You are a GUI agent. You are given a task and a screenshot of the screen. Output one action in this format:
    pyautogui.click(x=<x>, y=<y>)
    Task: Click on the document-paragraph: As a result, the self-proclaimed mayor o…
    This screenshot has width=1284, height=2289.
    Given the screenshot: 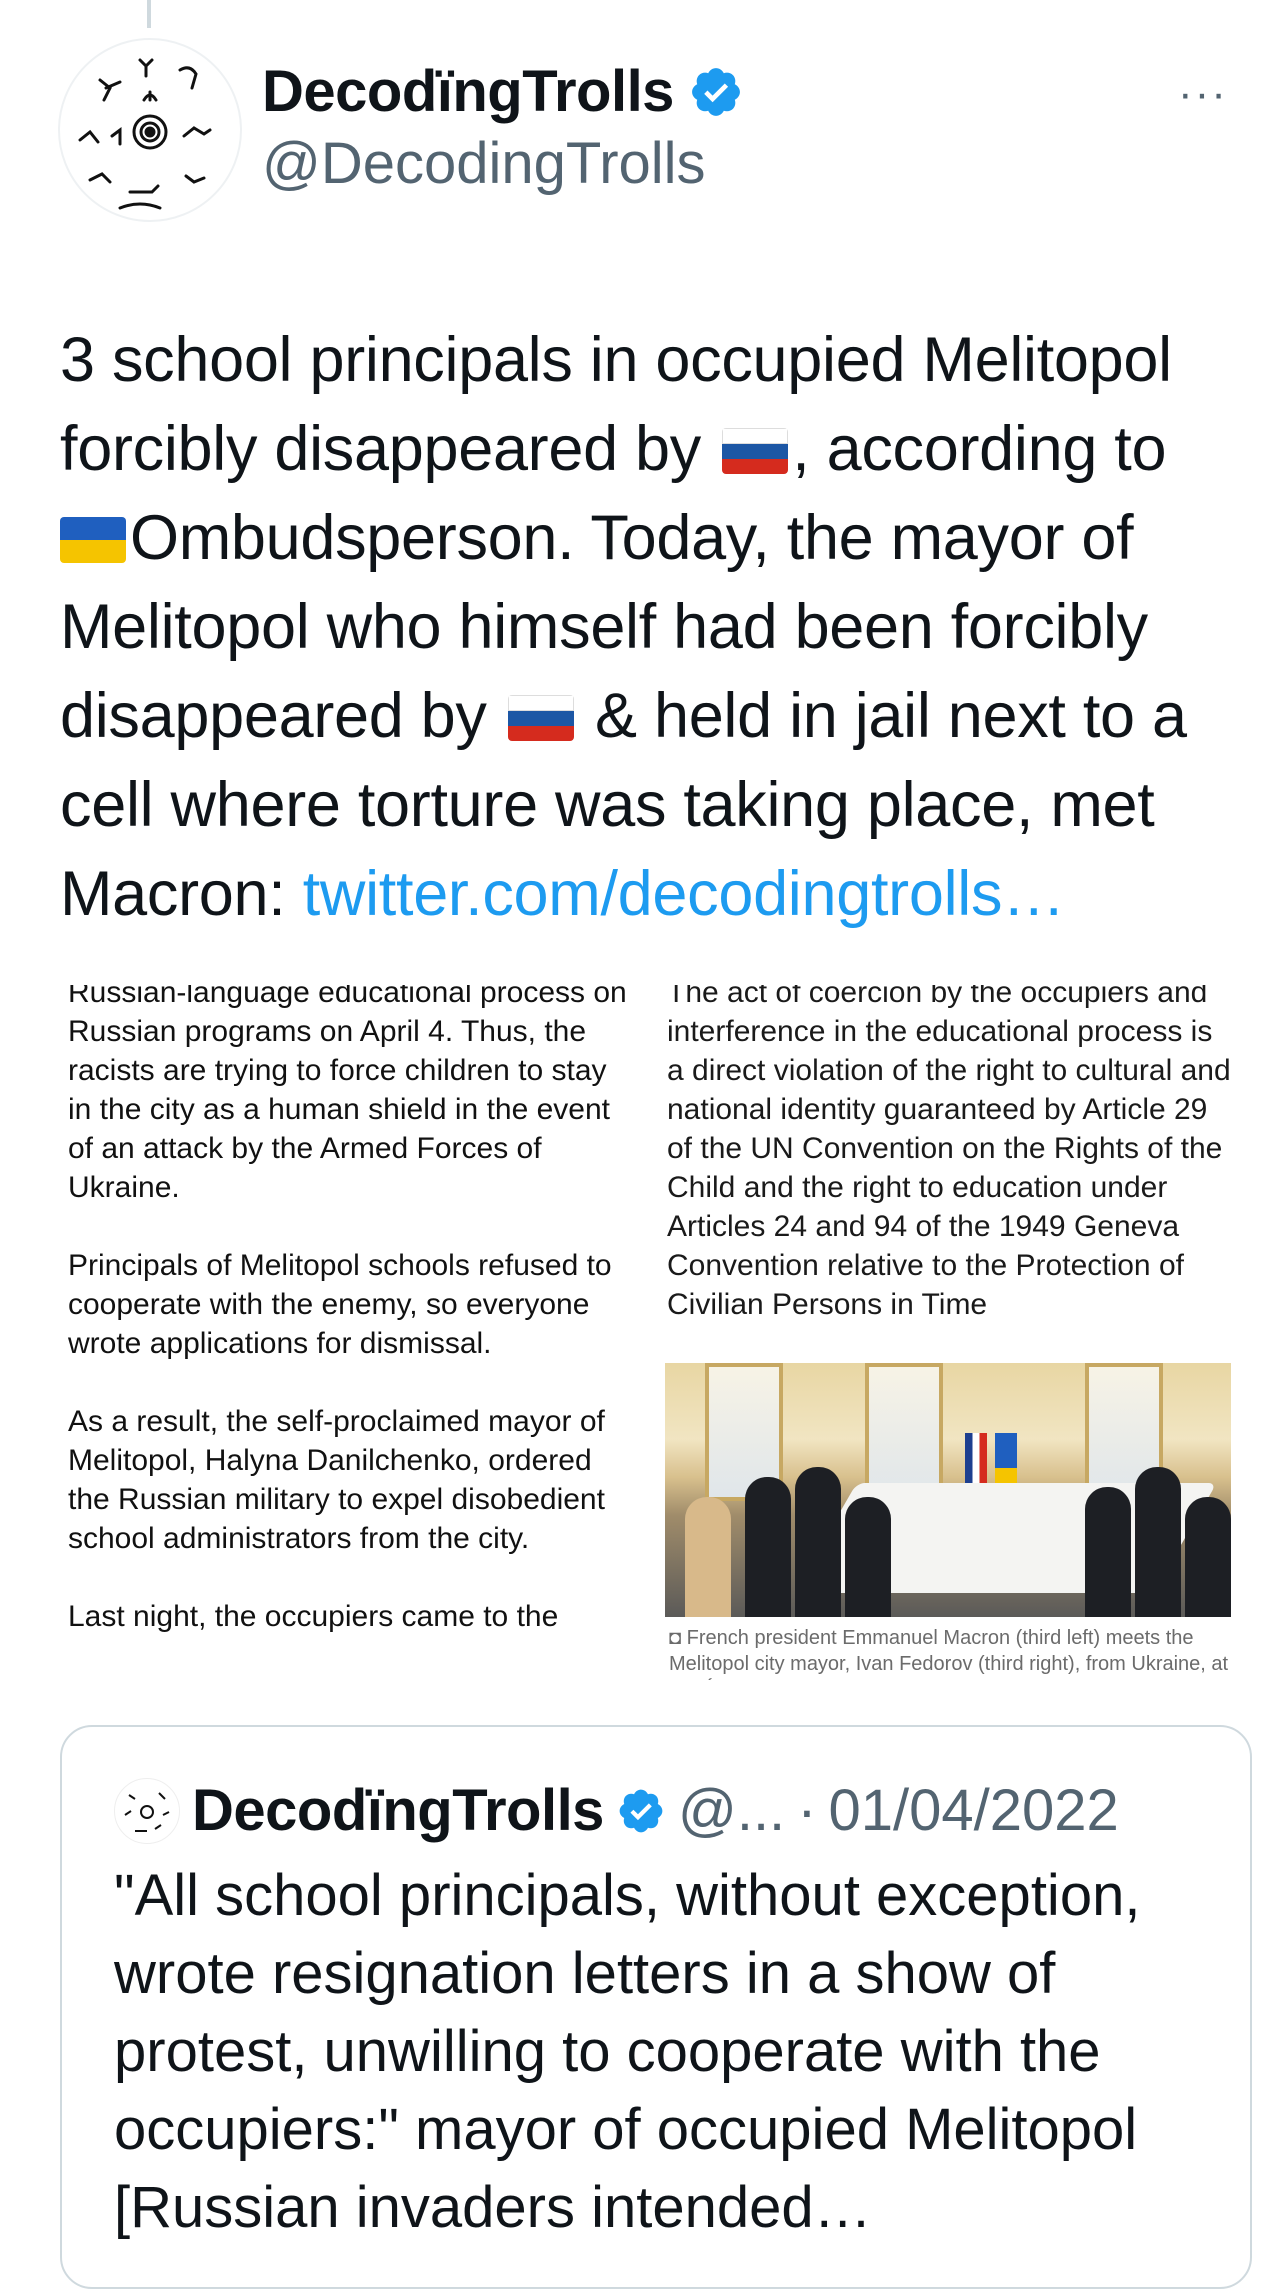 What is the action you would take?
    pyautogui.click(x=336, y=1480)
    